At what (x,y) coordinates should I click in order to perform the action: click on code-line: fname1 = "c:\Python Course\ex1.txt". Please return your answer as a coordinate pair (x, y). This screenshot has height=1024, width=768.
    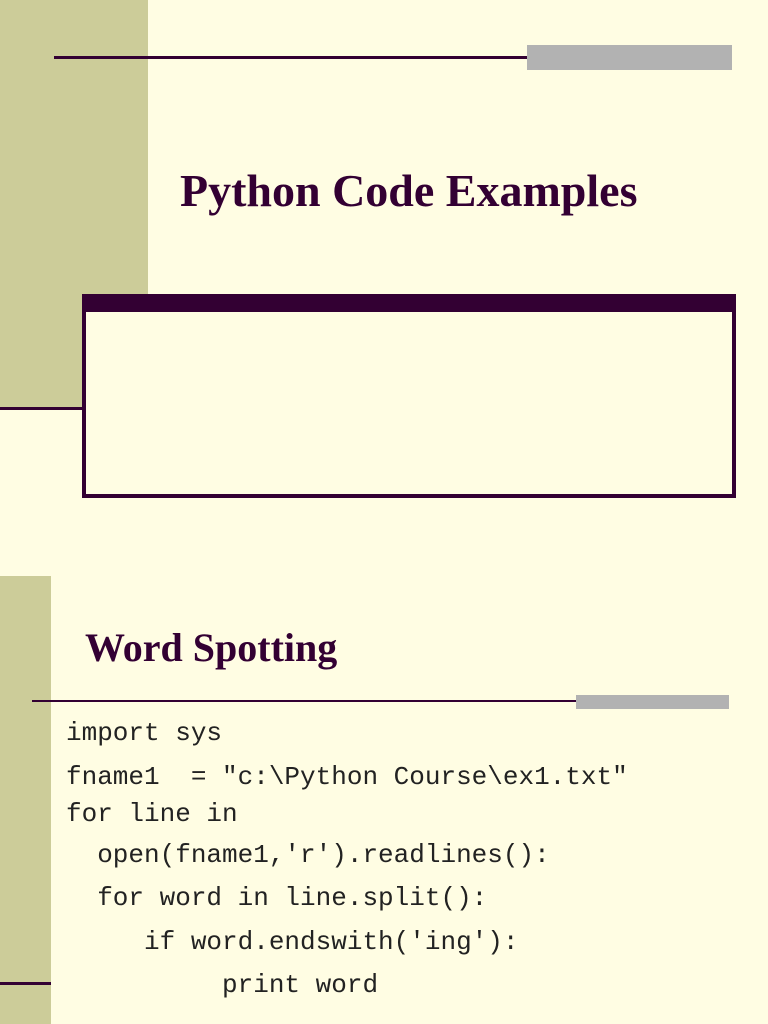
    Looking at the image, I should click on (347, 776).